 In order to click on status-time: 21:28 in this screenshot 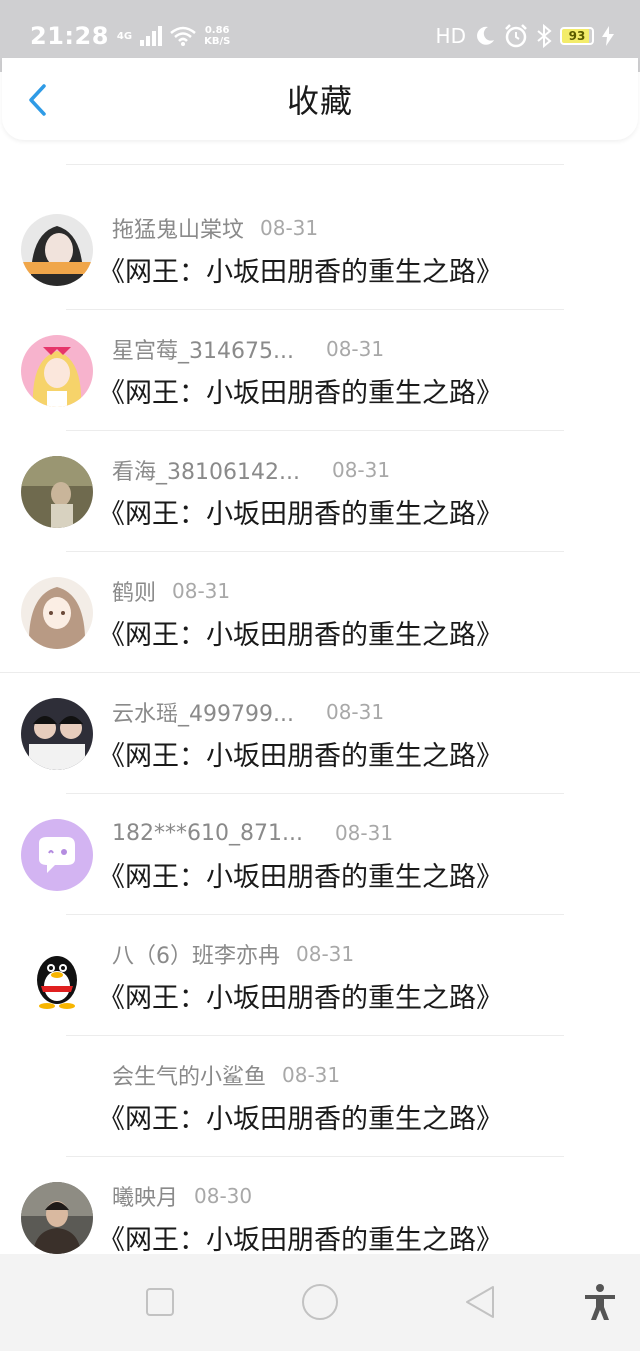, I will do `click(69, 36)`.